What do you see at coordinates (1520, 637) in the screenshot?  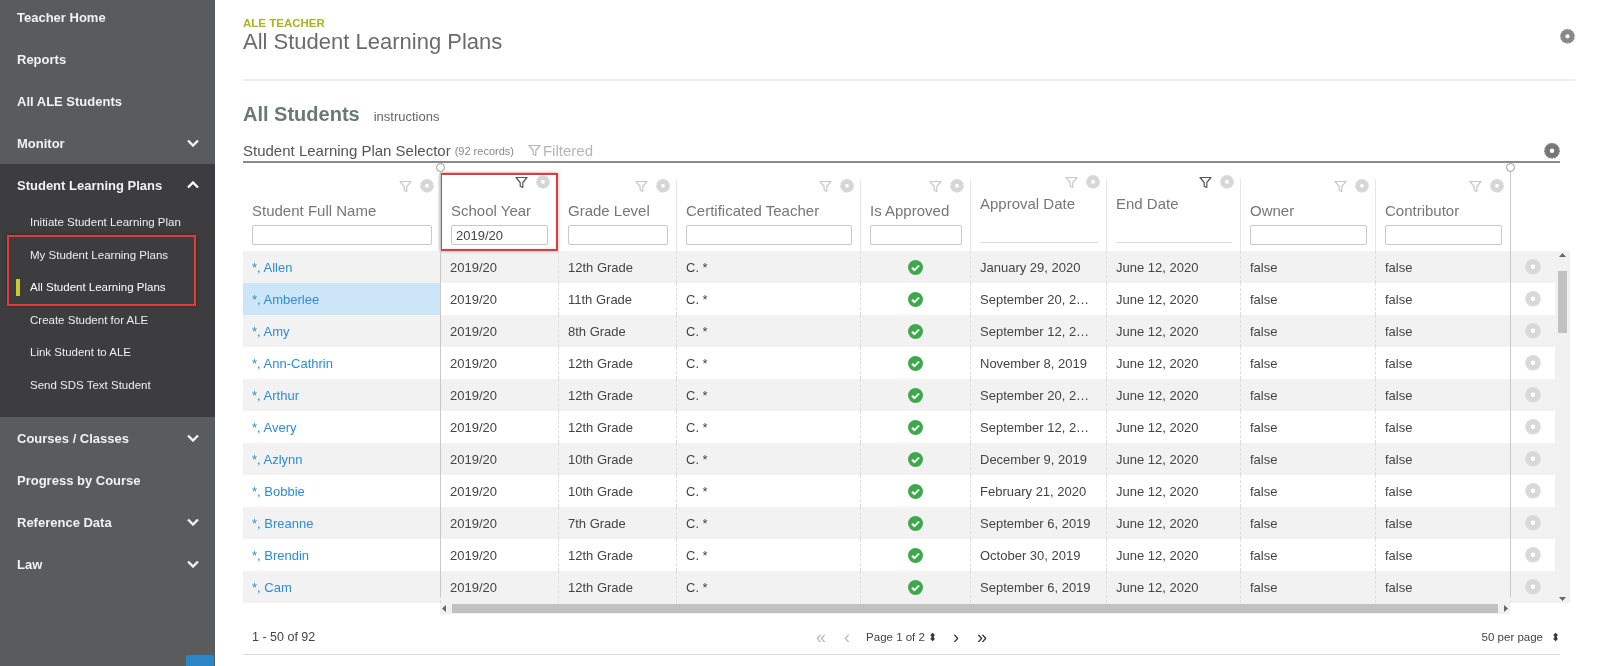 I see `page-size-select: 50 per page ⬍` at bounding box center [1520, 637].